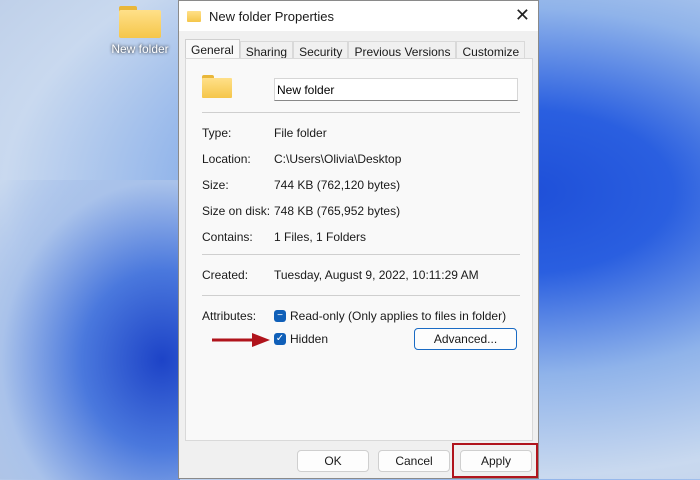 This screenshot has width=700, height=480. Describe the element at coordinates (522, 15) in the screenshot. I see `close-icon: ✕` at that location.